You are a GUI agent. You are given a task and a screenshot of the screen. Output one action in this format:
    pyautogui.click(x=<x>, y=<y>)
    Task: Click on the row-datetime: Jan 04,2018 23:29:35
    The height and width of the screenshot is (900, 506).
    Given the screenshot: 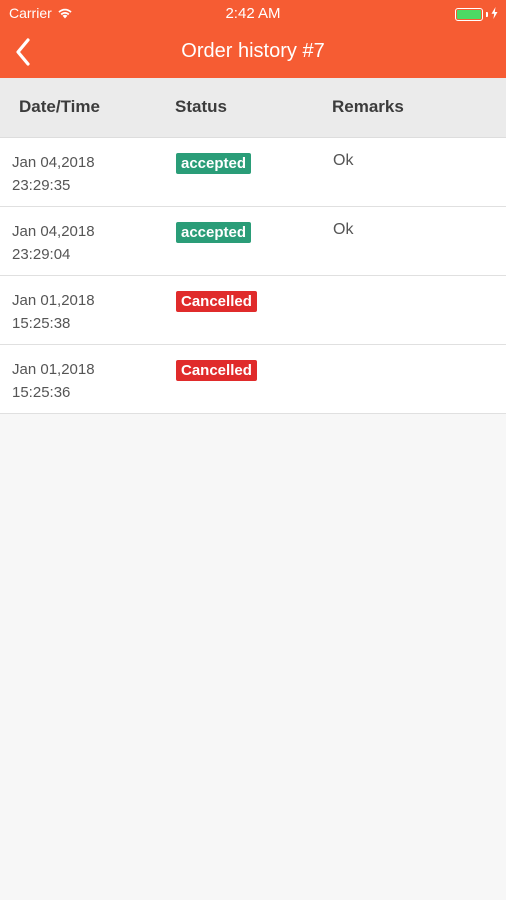 What is the action you would take?
    pyautogui.click(x=53, y=174)
    